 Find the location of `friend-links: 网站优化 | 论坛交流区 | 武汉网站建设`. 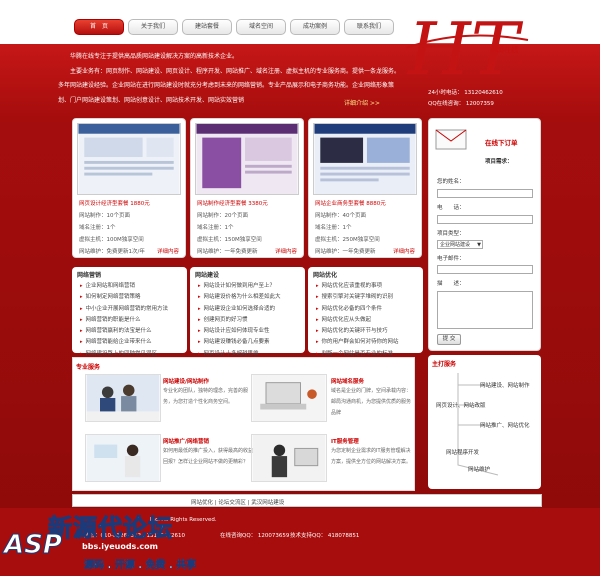

friend-links: 网站优化 | 论坛交流区 | 武汉网站建设 is located at coordinates (237, 502).